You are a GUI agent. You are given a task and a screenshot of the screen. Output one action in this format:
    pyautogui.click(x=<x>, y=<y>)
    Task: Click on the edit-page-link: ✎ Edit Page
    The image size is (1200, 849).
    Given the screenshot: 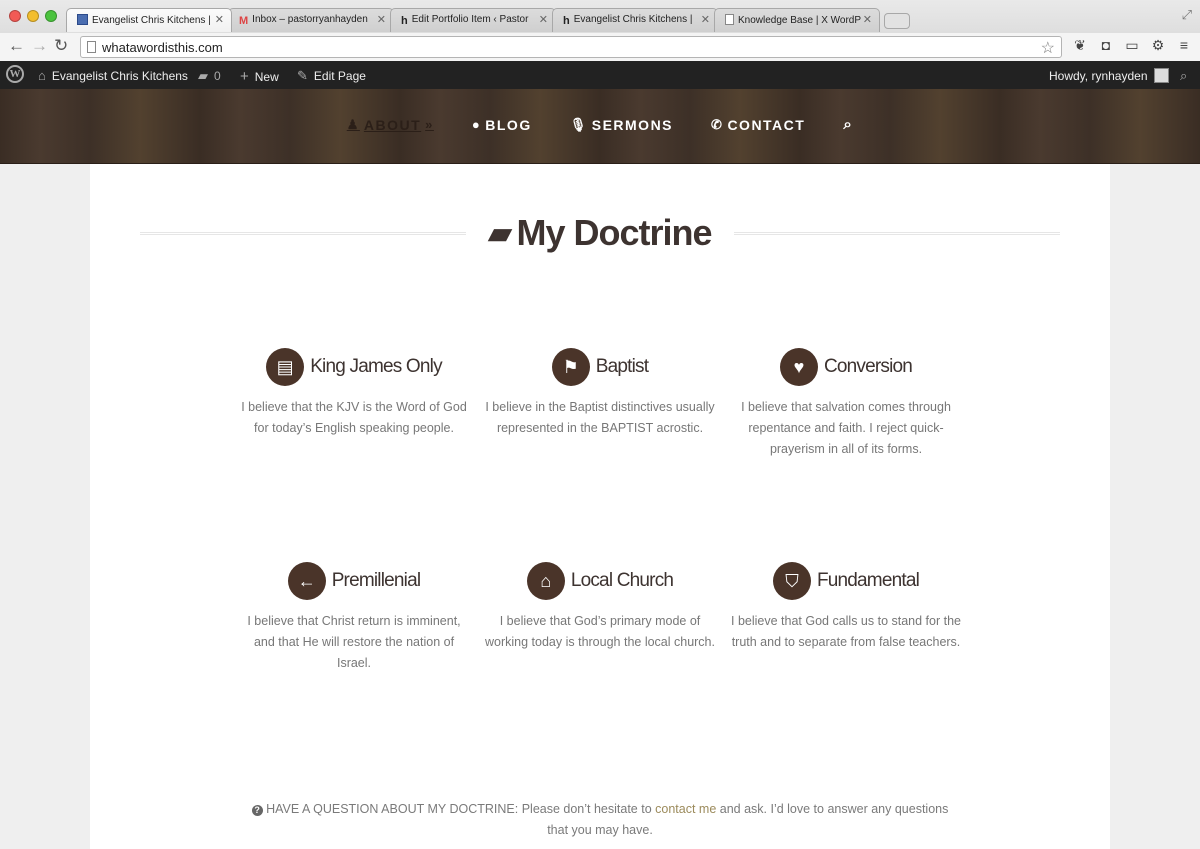 What is the action you would take?
    pyautogui.click(x=331, y=76)
    